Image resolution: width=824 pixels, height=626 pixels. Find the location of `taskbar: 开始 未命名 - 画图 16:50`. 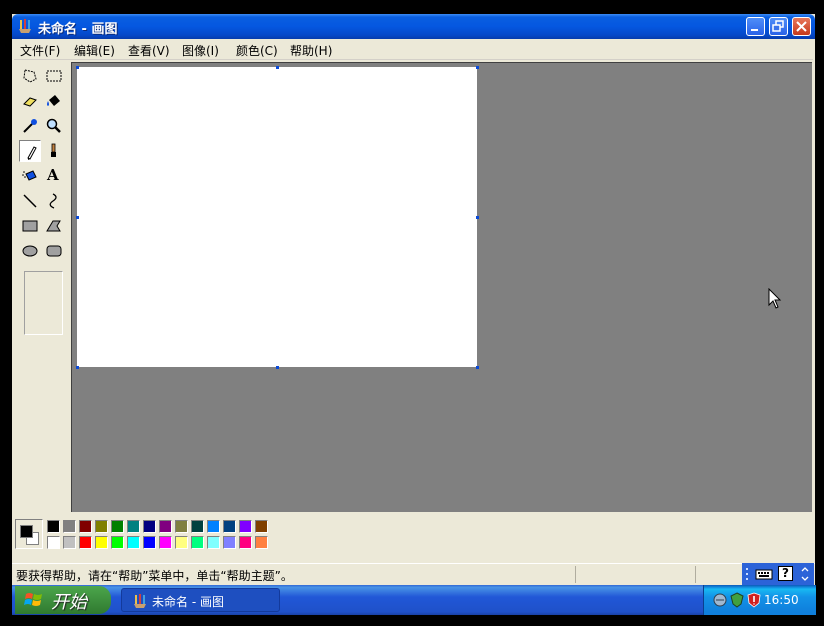

taskbar: 开始 未命名 - 画图 16:50 is located at coordinates (414, 600).